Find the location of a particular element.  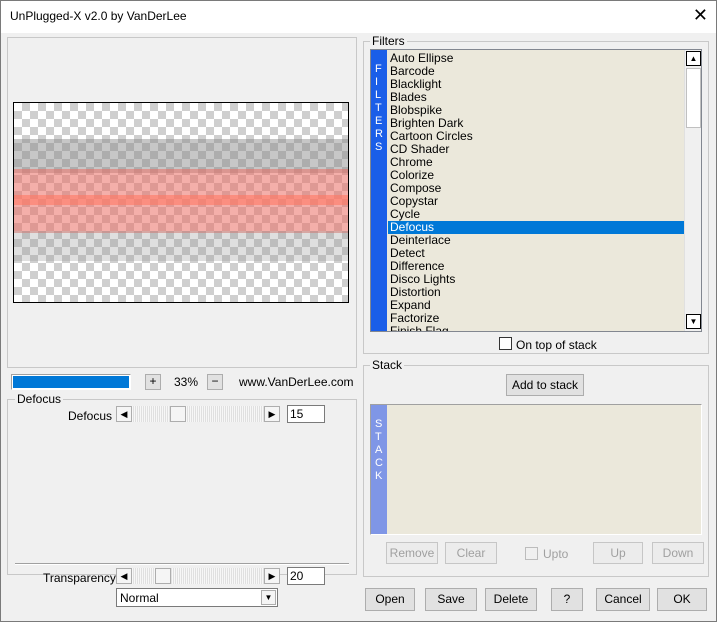

filter-item: CD Shader is located at coordinates (537, 149).